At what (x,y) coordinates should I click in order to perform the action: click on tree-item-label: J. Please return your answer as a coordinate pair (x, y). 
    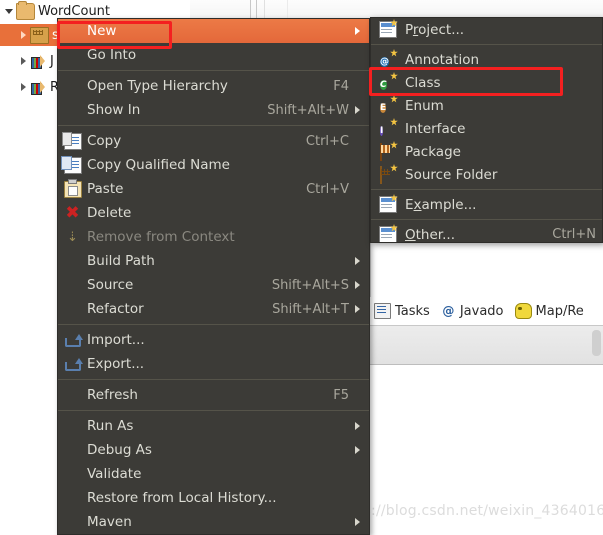
    Looking at the image, I should click on (52, 61).